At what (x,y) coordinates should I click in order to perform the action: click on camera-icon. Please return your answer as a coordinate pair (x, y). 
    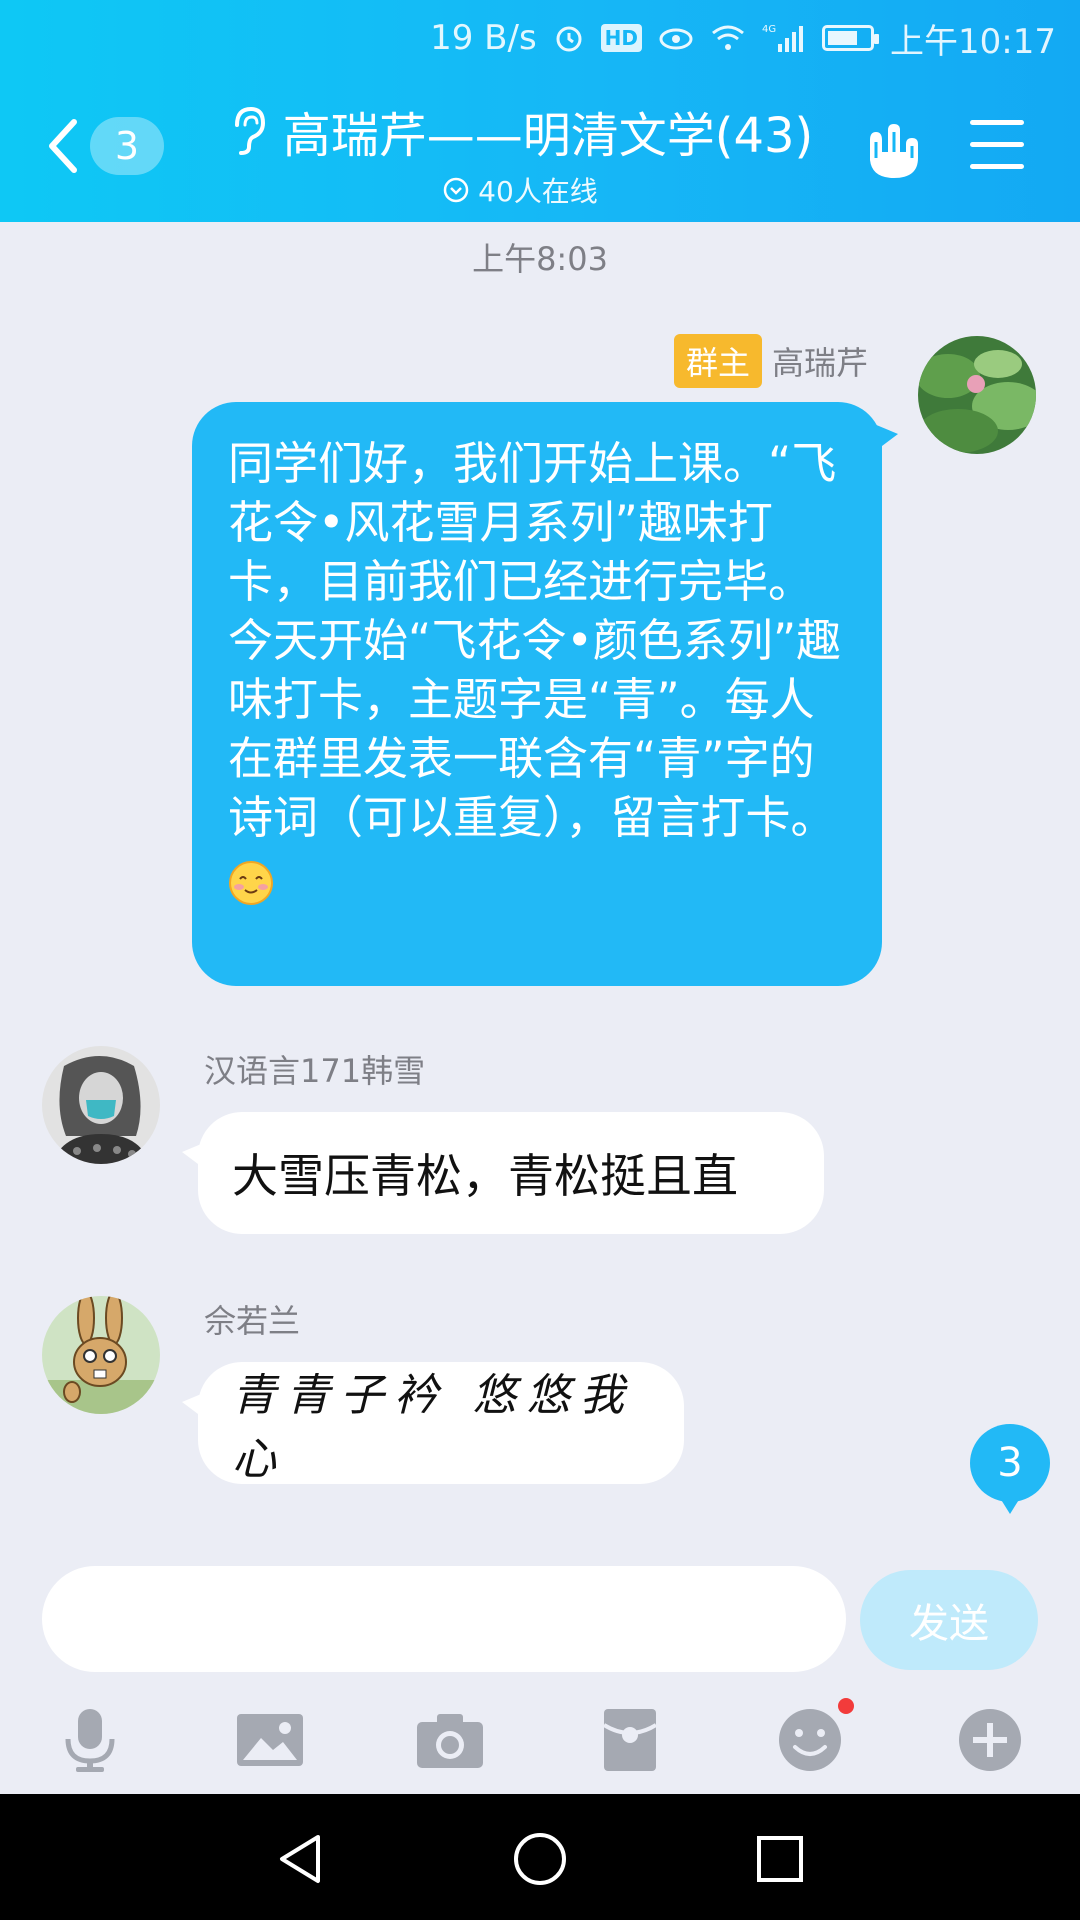
    Looking at the image, I should click on (450, 1741).